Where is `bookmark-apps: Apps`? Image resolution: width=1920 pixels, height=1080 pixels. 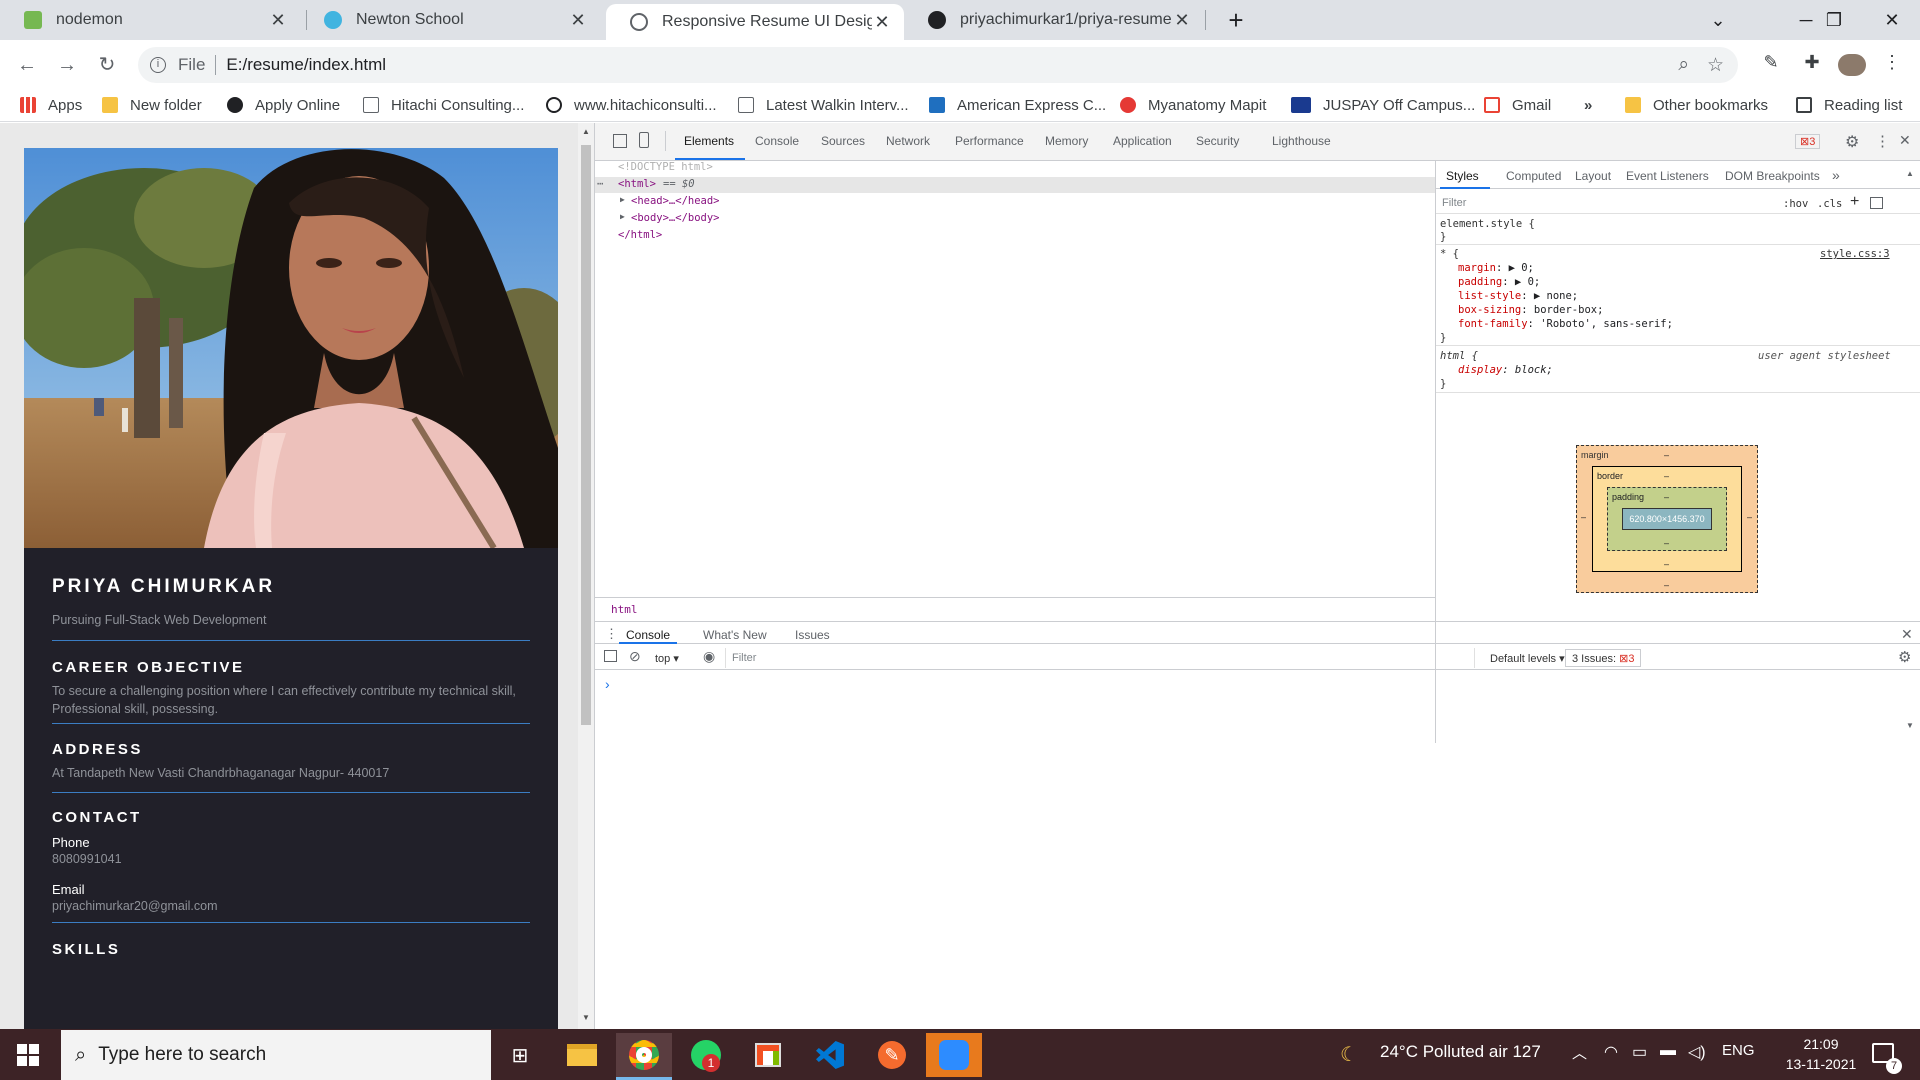 bookmark-apps: Apps is located at coordinates (51, 105).